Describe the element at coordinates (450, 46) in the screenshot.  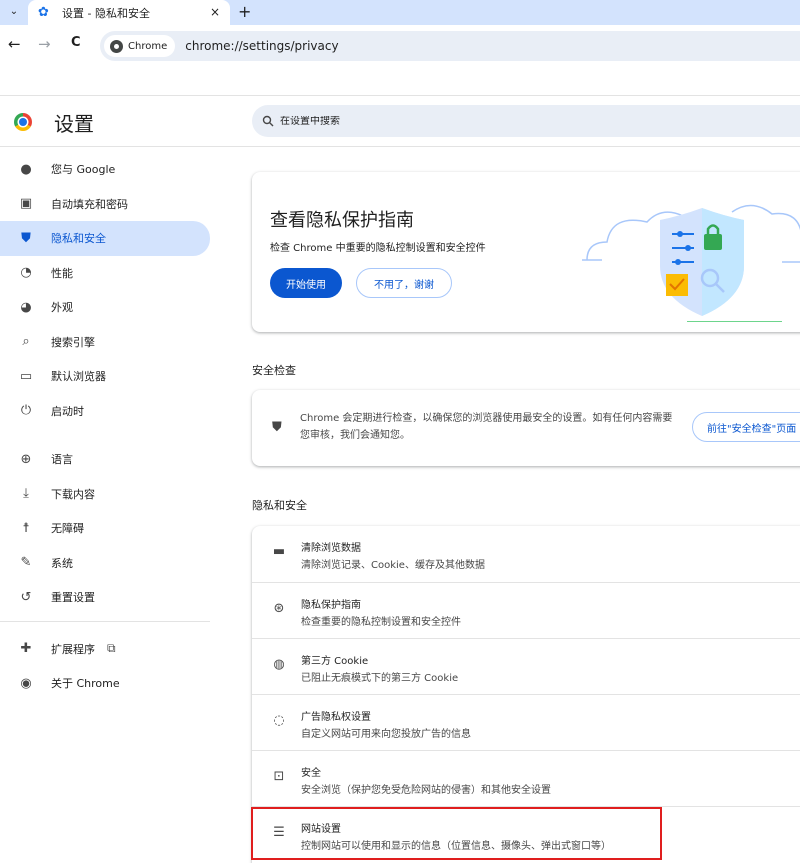
I see `address-bar: Chrome chrome://settings/privacy` at that location.